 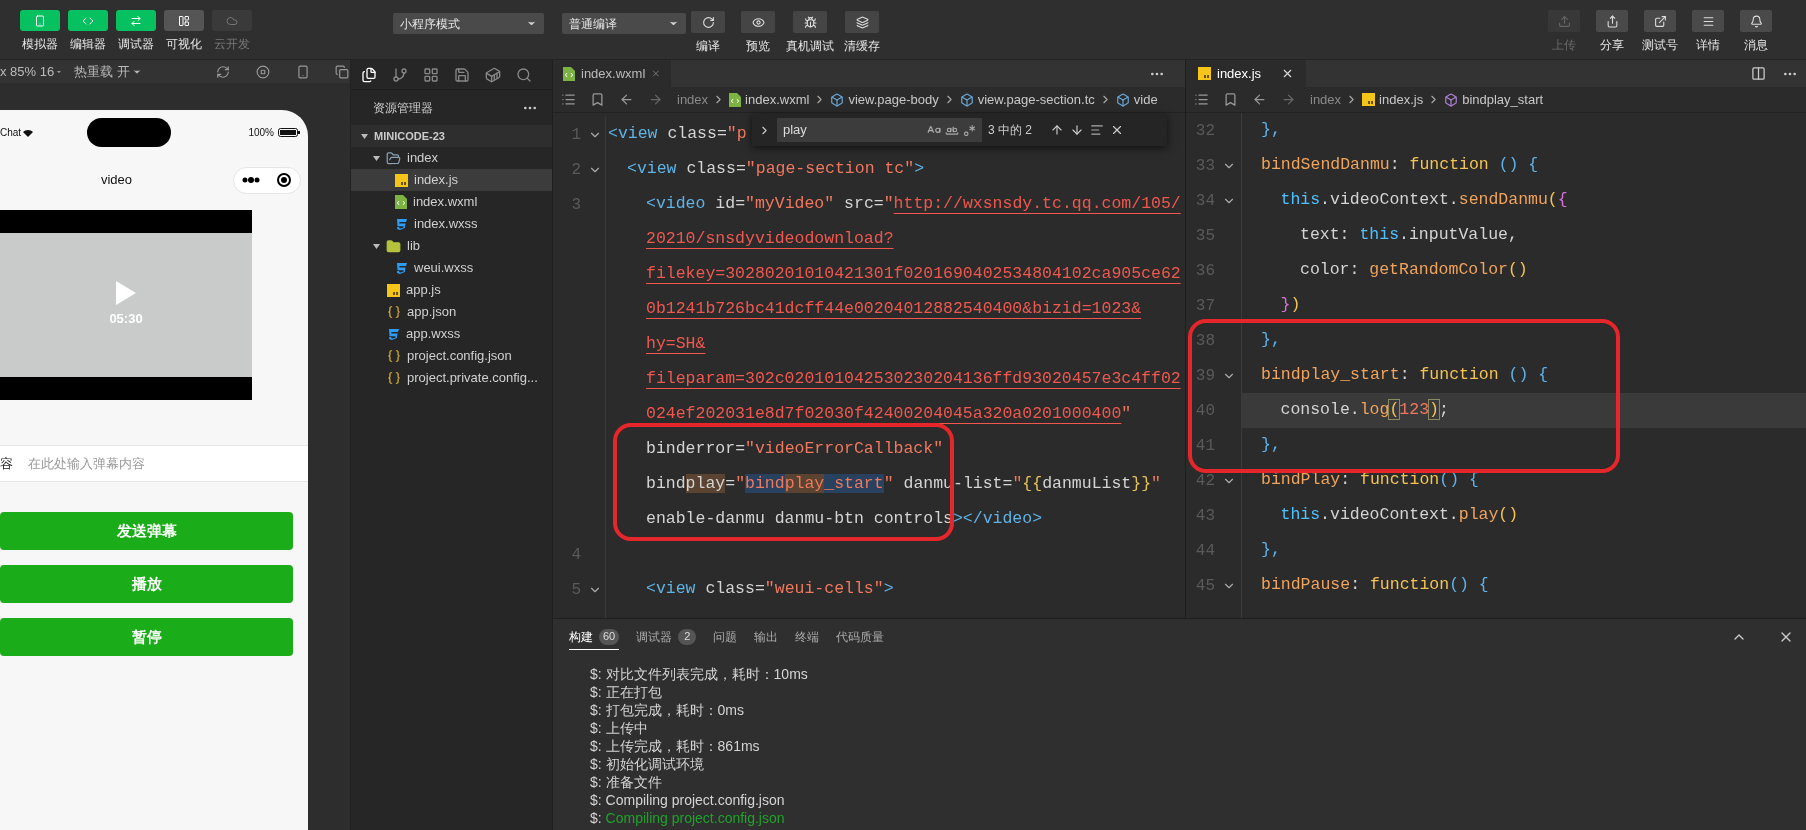 I want to click on share-icon, so click(x=1612, y=21).